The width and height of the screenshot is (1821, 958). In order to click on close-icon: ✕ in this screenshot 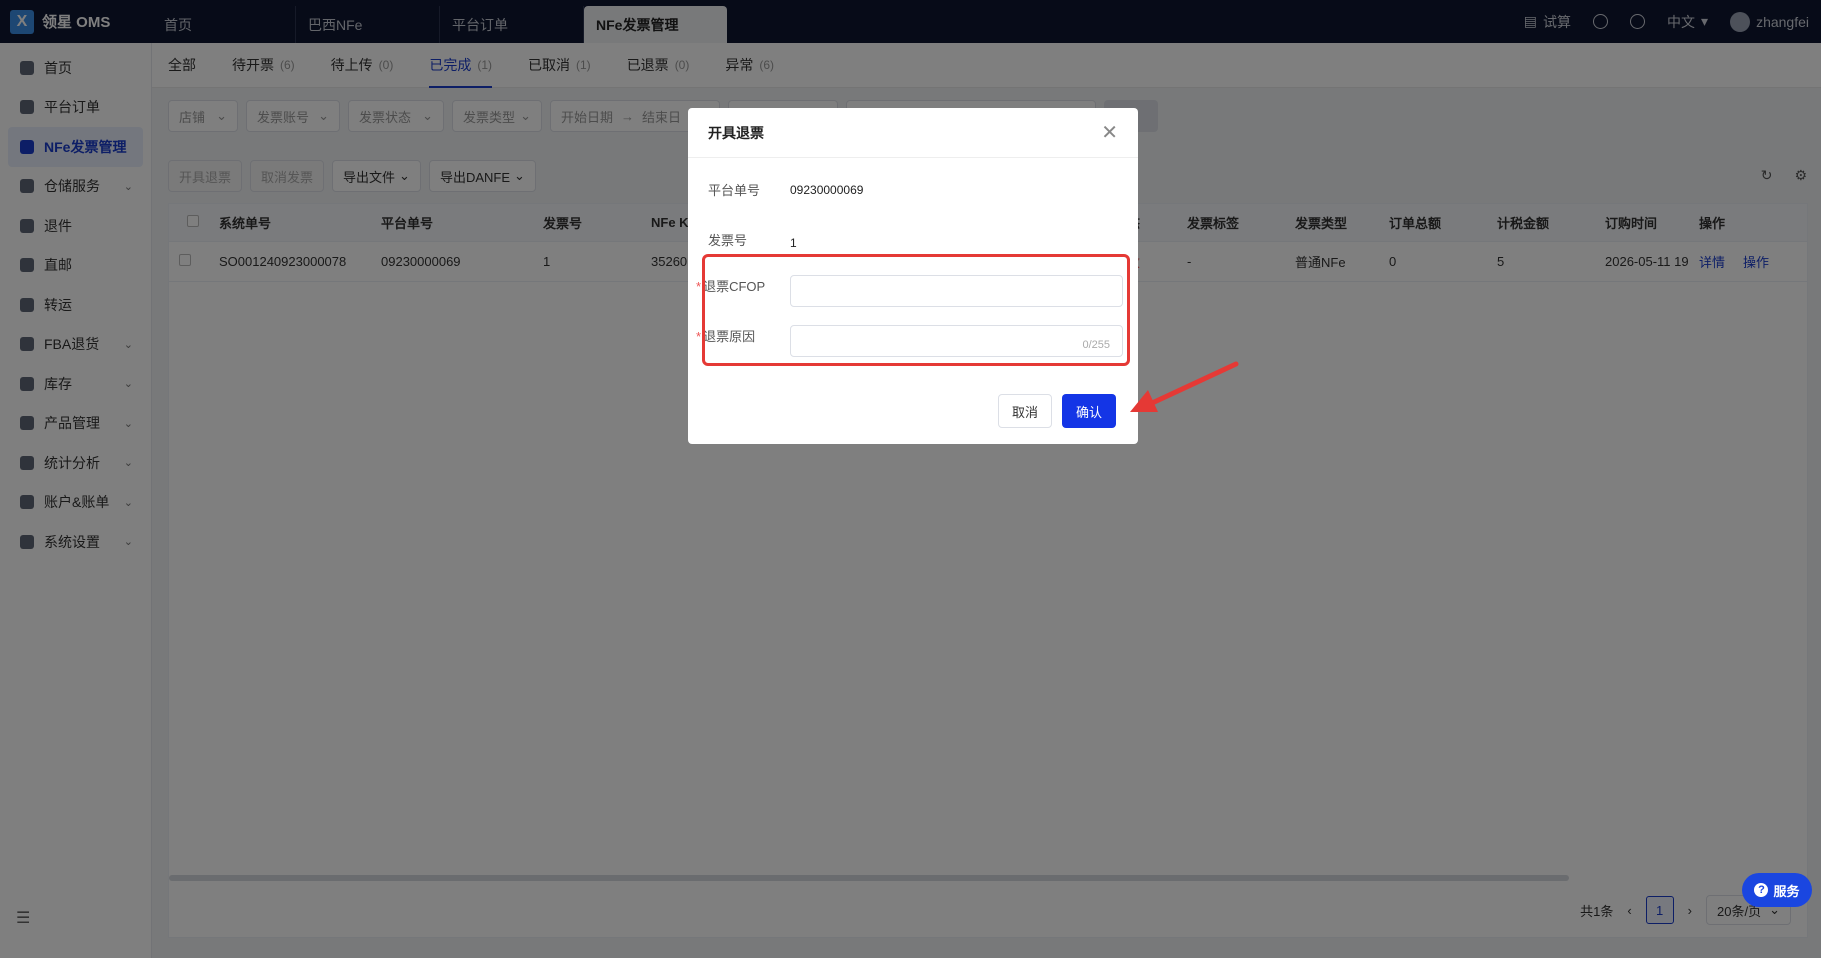, I will do `click(1109, 132)`.